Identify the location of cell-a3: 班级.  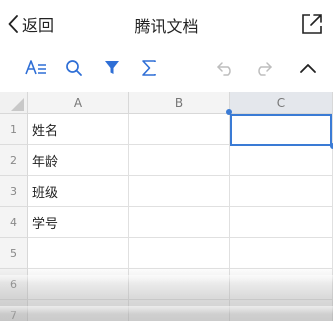
(78, 191).